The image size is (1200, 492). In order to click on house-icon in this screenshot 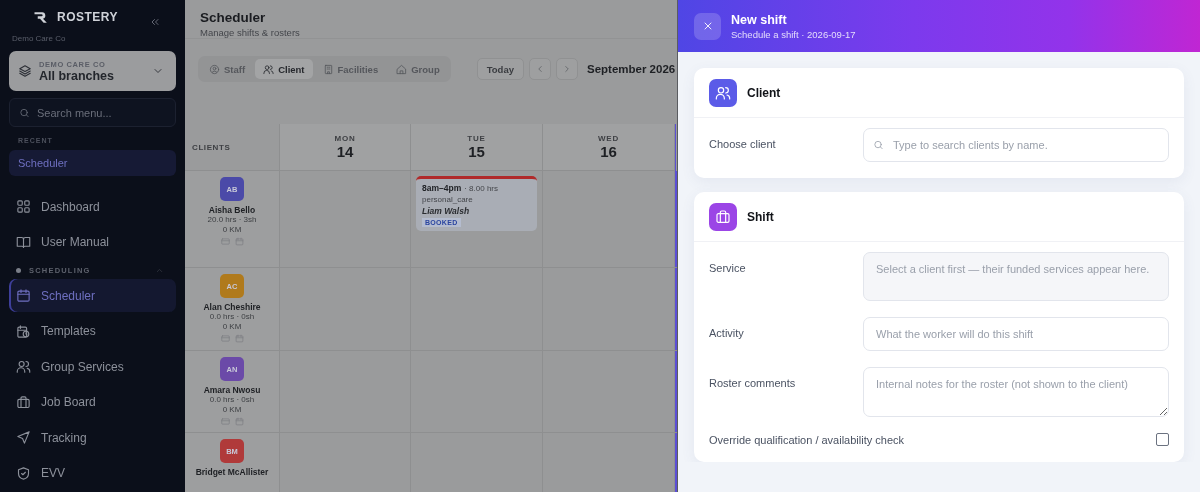, I will do `click(402, 69)`.